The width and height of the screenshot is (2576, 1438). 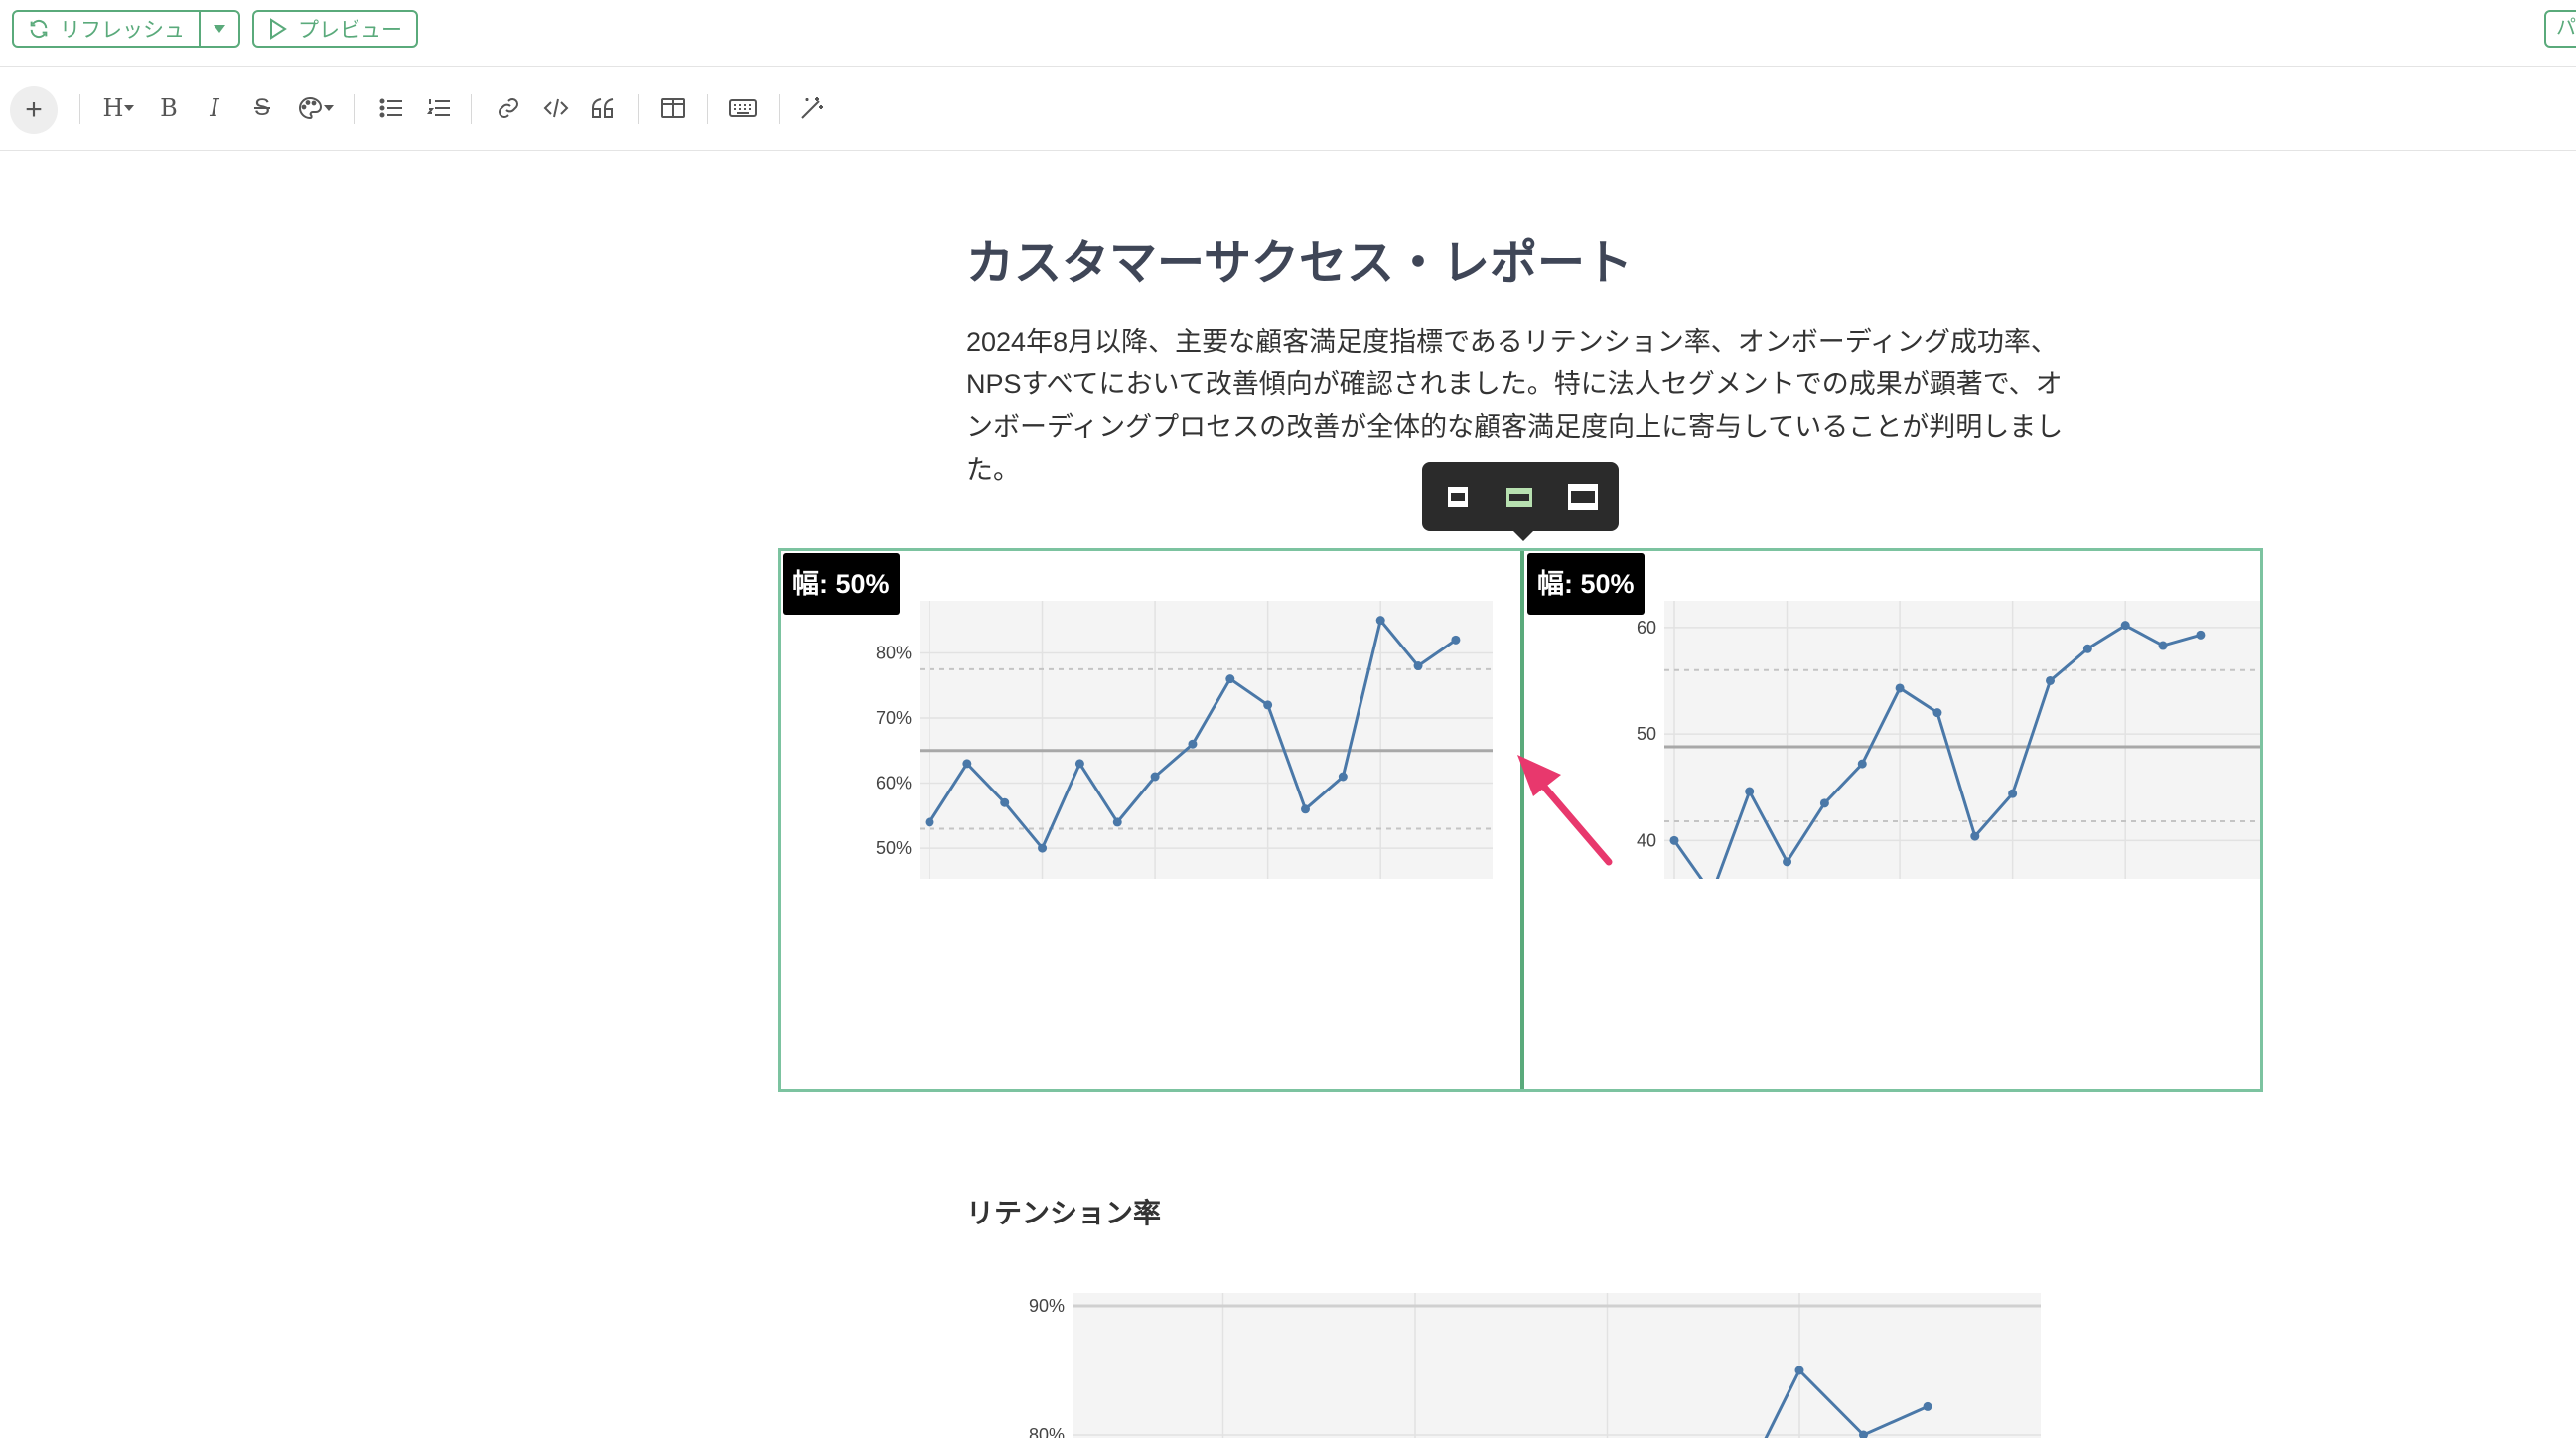 I want to click on width-popover, so click(x=1521, y=501).